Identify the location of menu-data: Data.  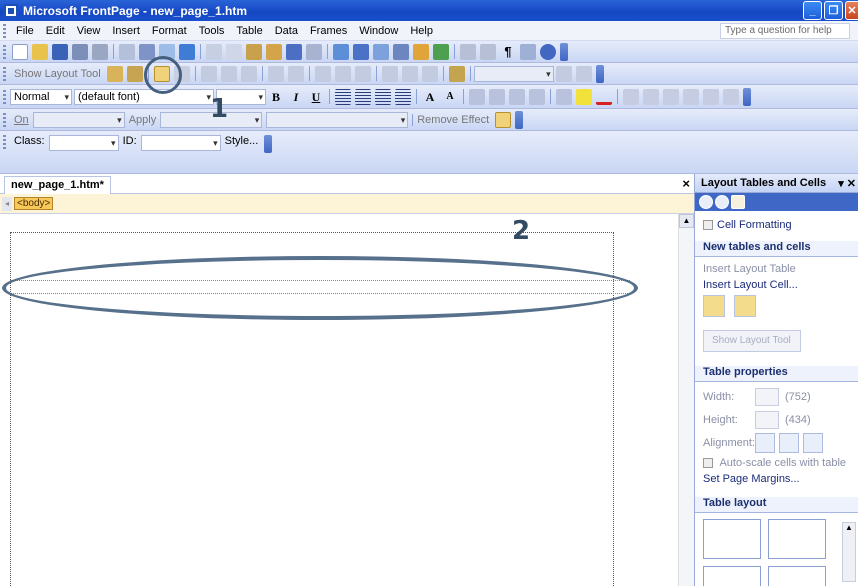
(286, 31).